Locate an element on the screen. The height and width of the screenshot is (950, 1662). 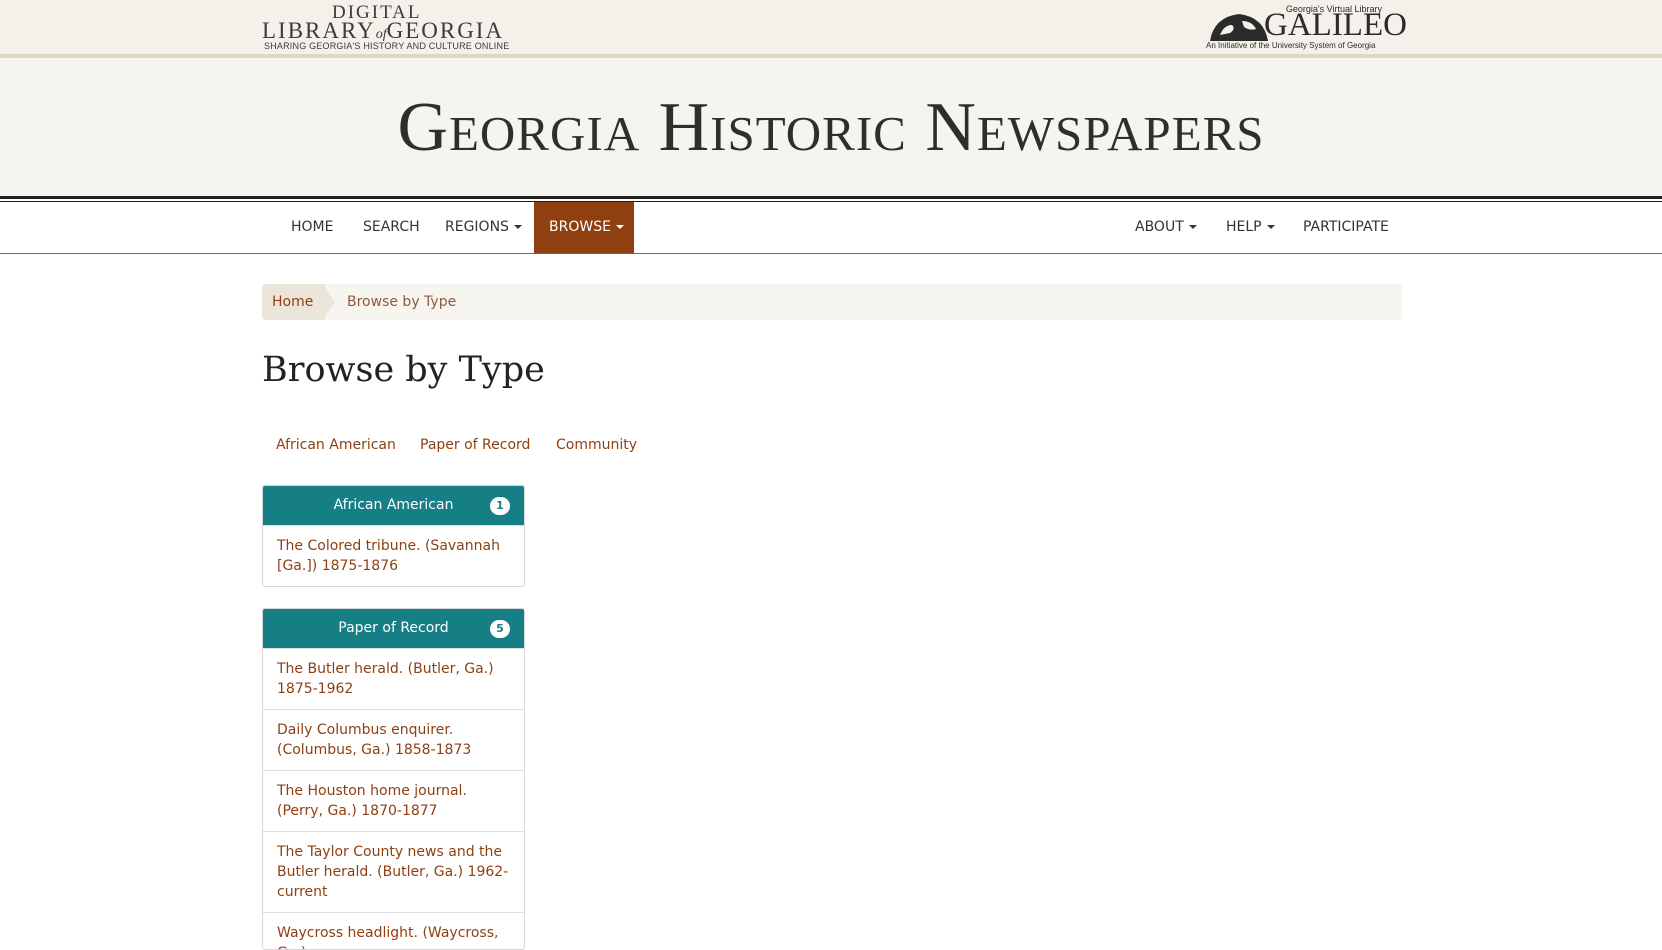
count-badge: 5 is located at coordinates (500, 629).